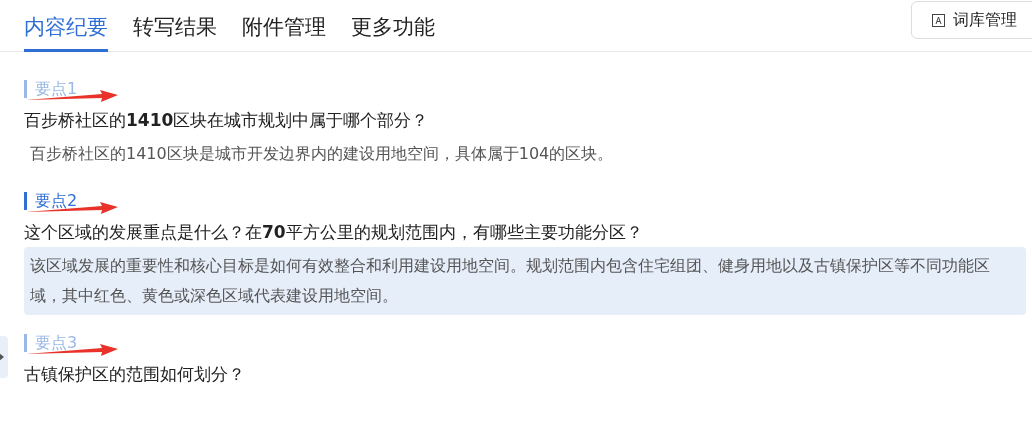 This screenshot has width=1032, height=448. Describe the element at coordinates (938, 20) in the screenshot. I see `text-box-icon` at that location.